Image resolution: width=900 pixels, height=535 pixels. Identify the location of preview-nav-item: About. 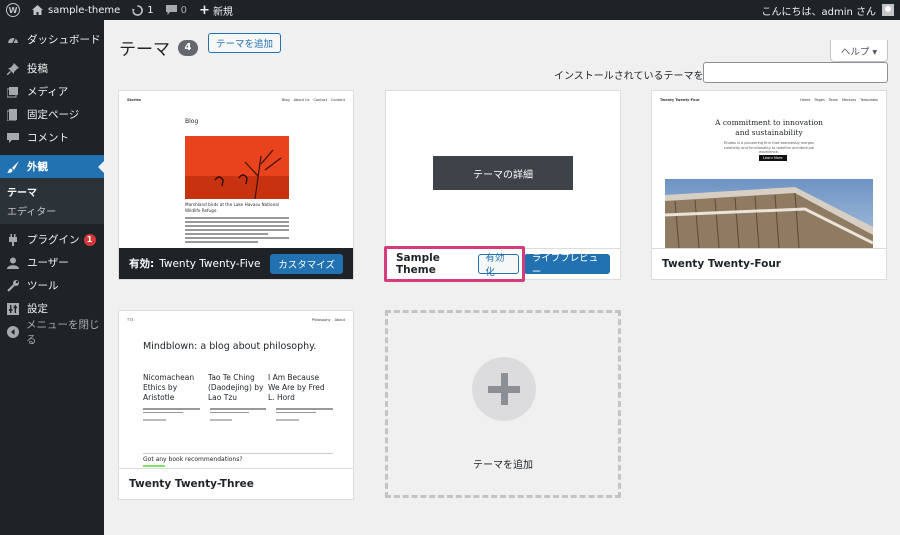
(339, 320).